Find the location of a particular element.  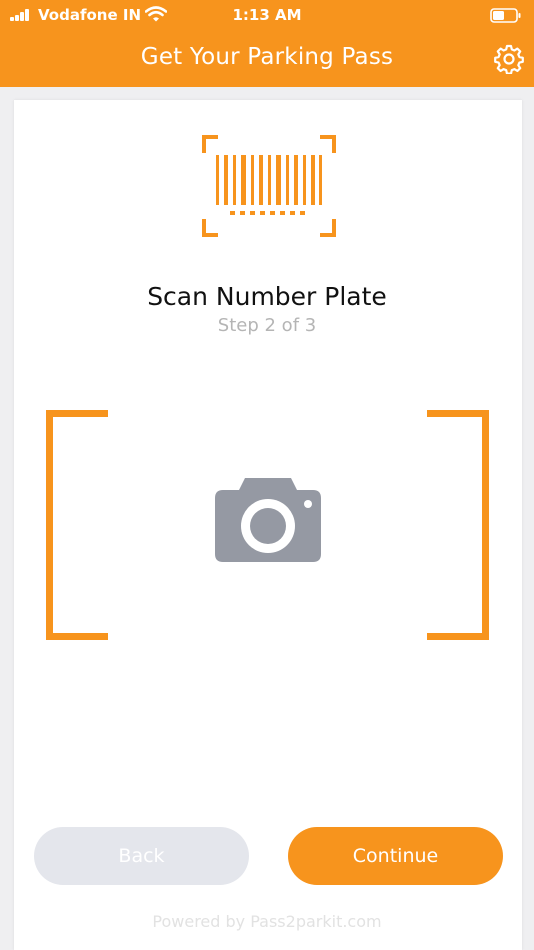

status-bar: Vodafone IN 1:13 AM is located at coordinates (267, 15).